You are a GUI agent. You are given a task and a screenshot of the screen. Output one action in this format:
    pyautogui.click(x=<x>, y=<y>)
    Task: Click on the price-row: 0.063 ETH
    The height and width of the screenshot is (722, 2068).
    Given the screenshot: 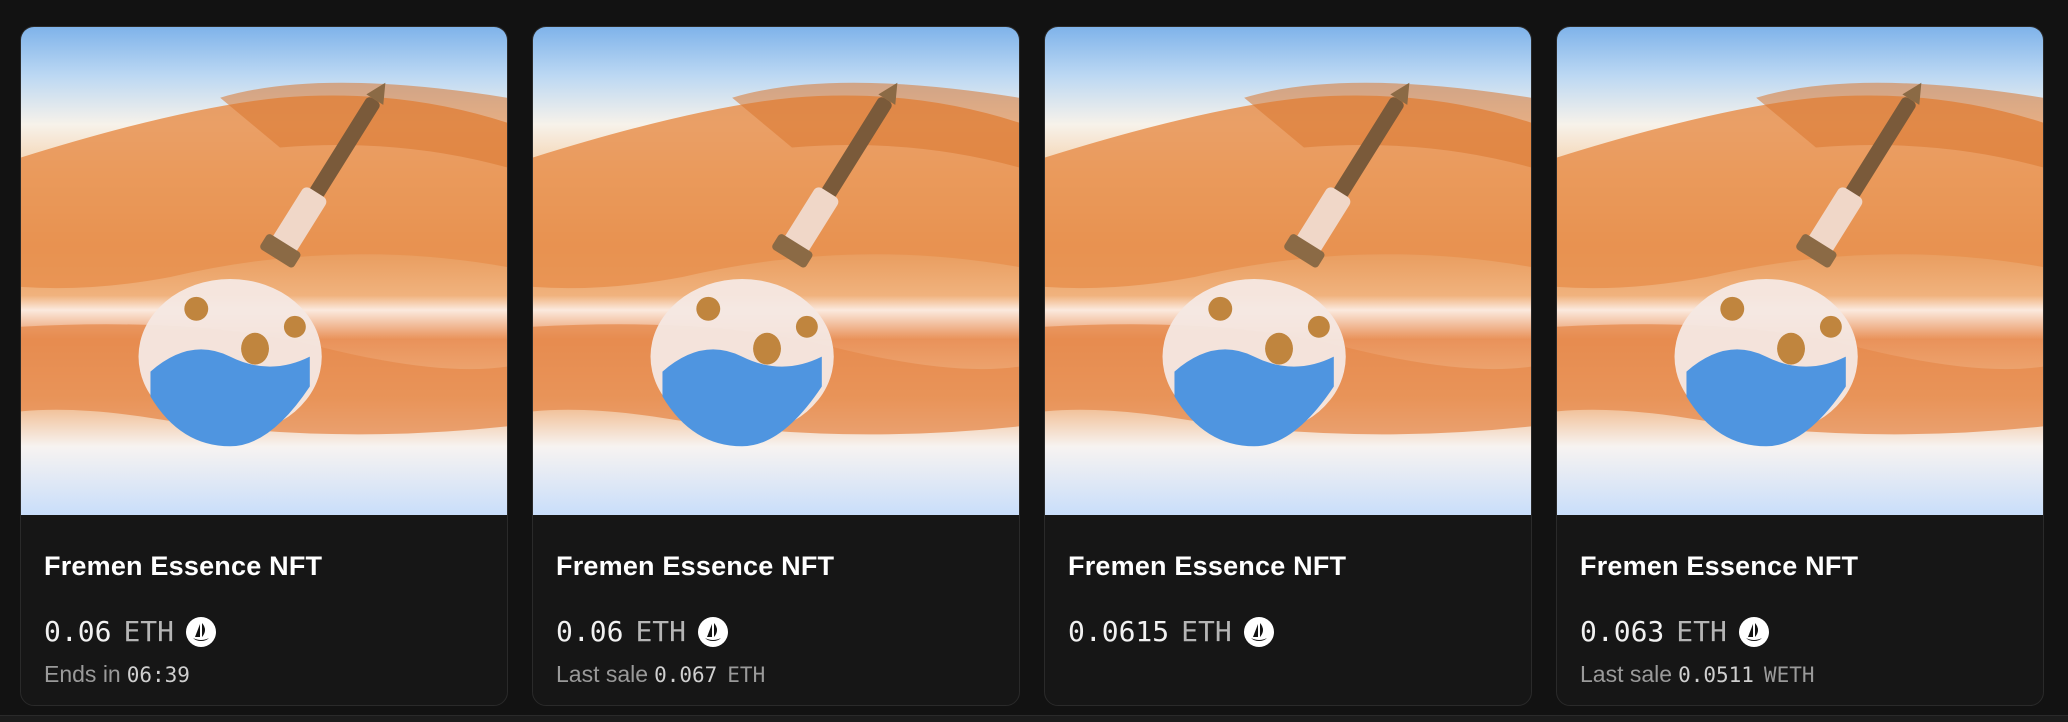 What is the action you would take?
    pyautogui.click(x=1674, y=631)
    